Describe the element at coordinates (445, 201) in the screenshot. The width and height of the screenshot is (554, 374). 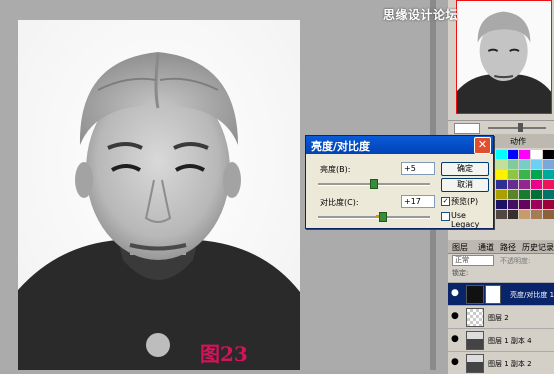
I see `preview-checkbox: ✓` at that location.